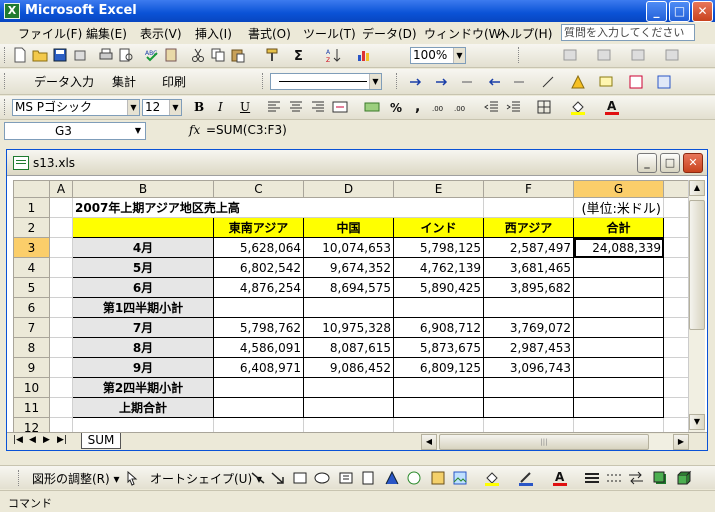 Image resolution: width=715 pixels, height=512 pixels. I want to click on print-icon, so click(106, 55).